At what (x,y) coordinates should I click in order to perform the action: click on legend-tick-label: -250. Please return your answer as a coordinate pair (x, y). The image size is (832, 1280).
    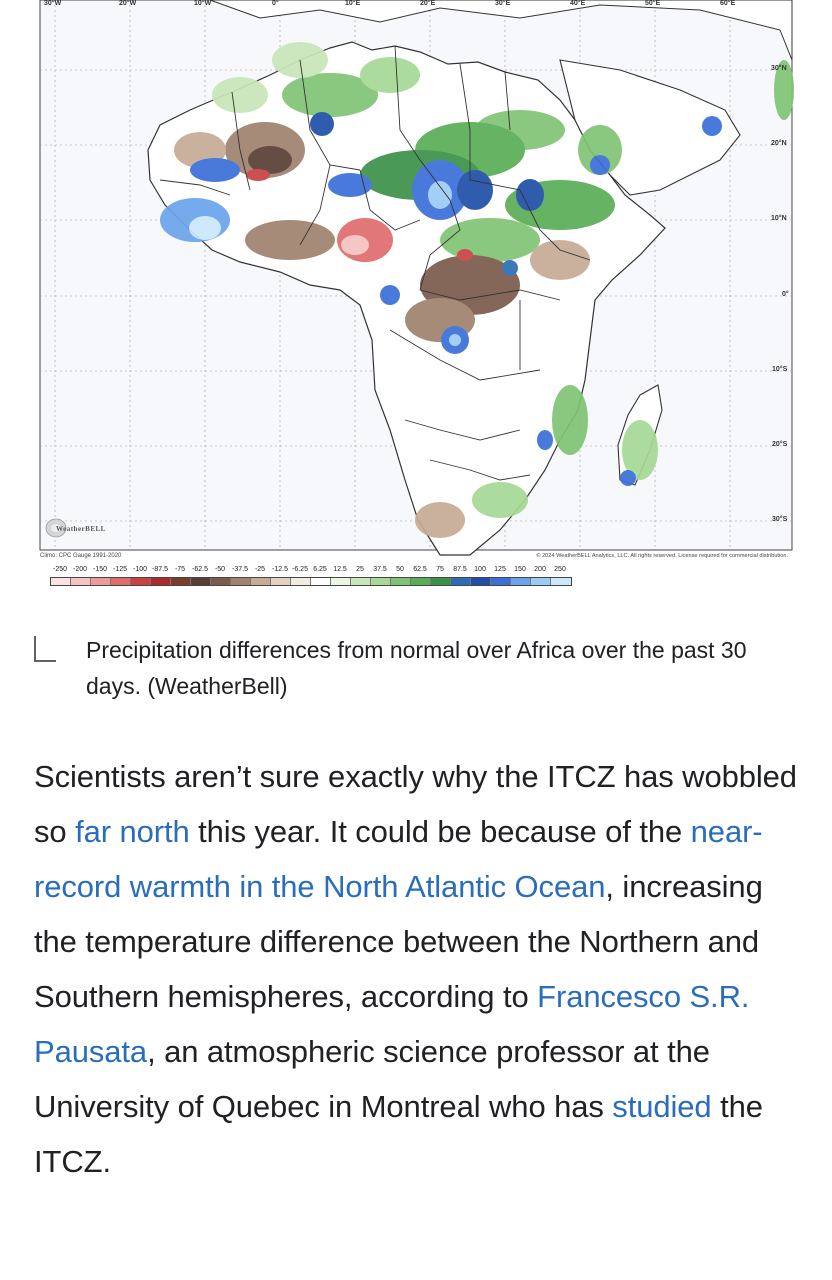
    Looking at the image, I should click on (60, 569).